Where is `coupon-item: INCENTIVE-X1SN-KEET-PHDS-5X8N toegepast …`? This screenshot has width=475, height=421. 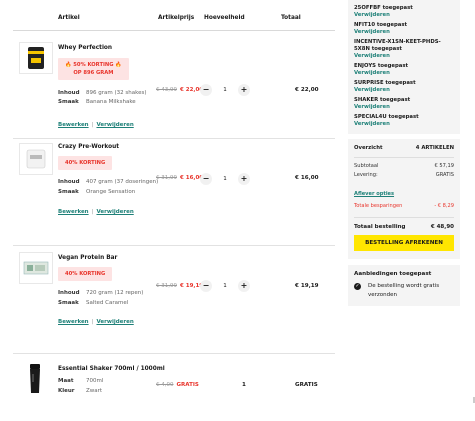 coupon-item: INCENTIVE-X1SN-KEET-PHDS-5X8N toegepast … is located at coordinates (404, 49).